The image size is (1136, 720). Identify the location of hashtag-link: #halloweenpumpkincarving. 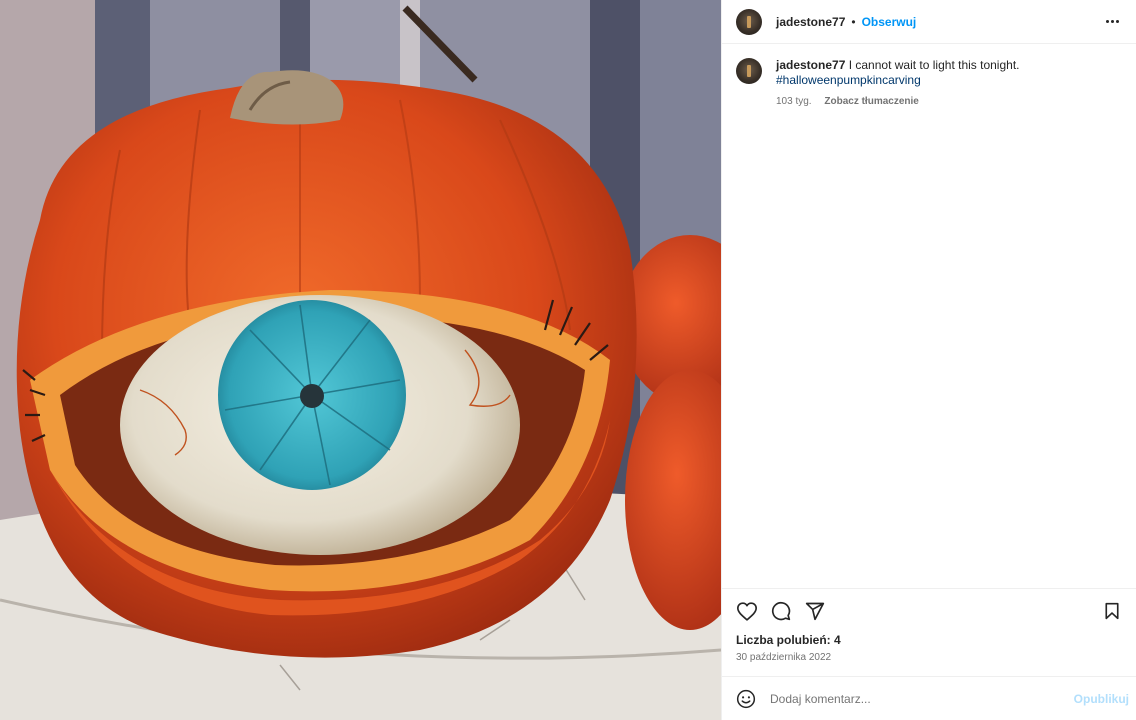
(897, 80).